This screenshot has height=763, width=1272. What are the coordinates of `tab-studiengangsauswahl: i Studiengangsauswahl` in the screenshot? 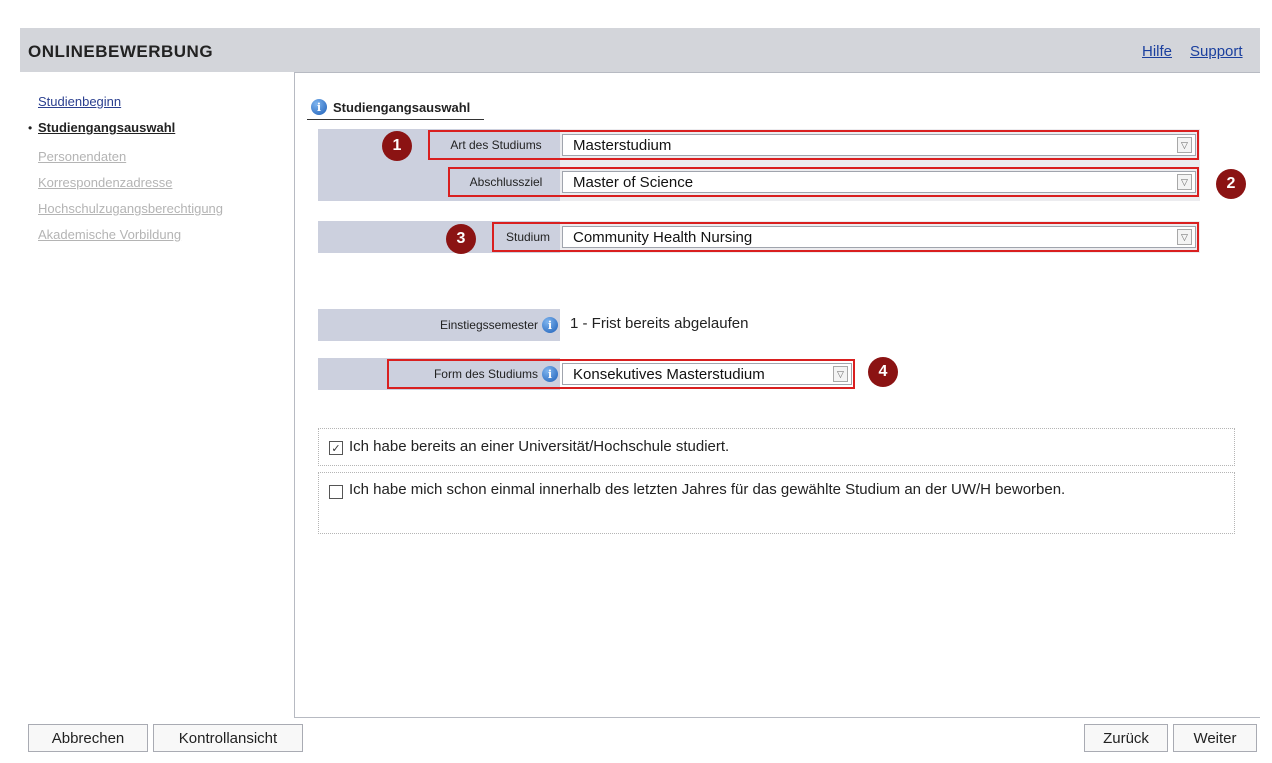 It's located at (396, 107).